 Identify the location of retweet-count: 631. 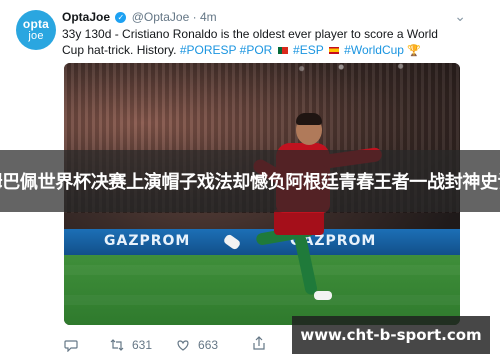
(142, 345).